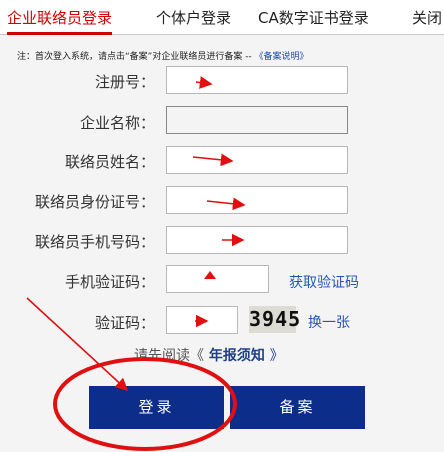 This screenshot has height=452, width=444. I want to click on phone-input, so click(257, 240).